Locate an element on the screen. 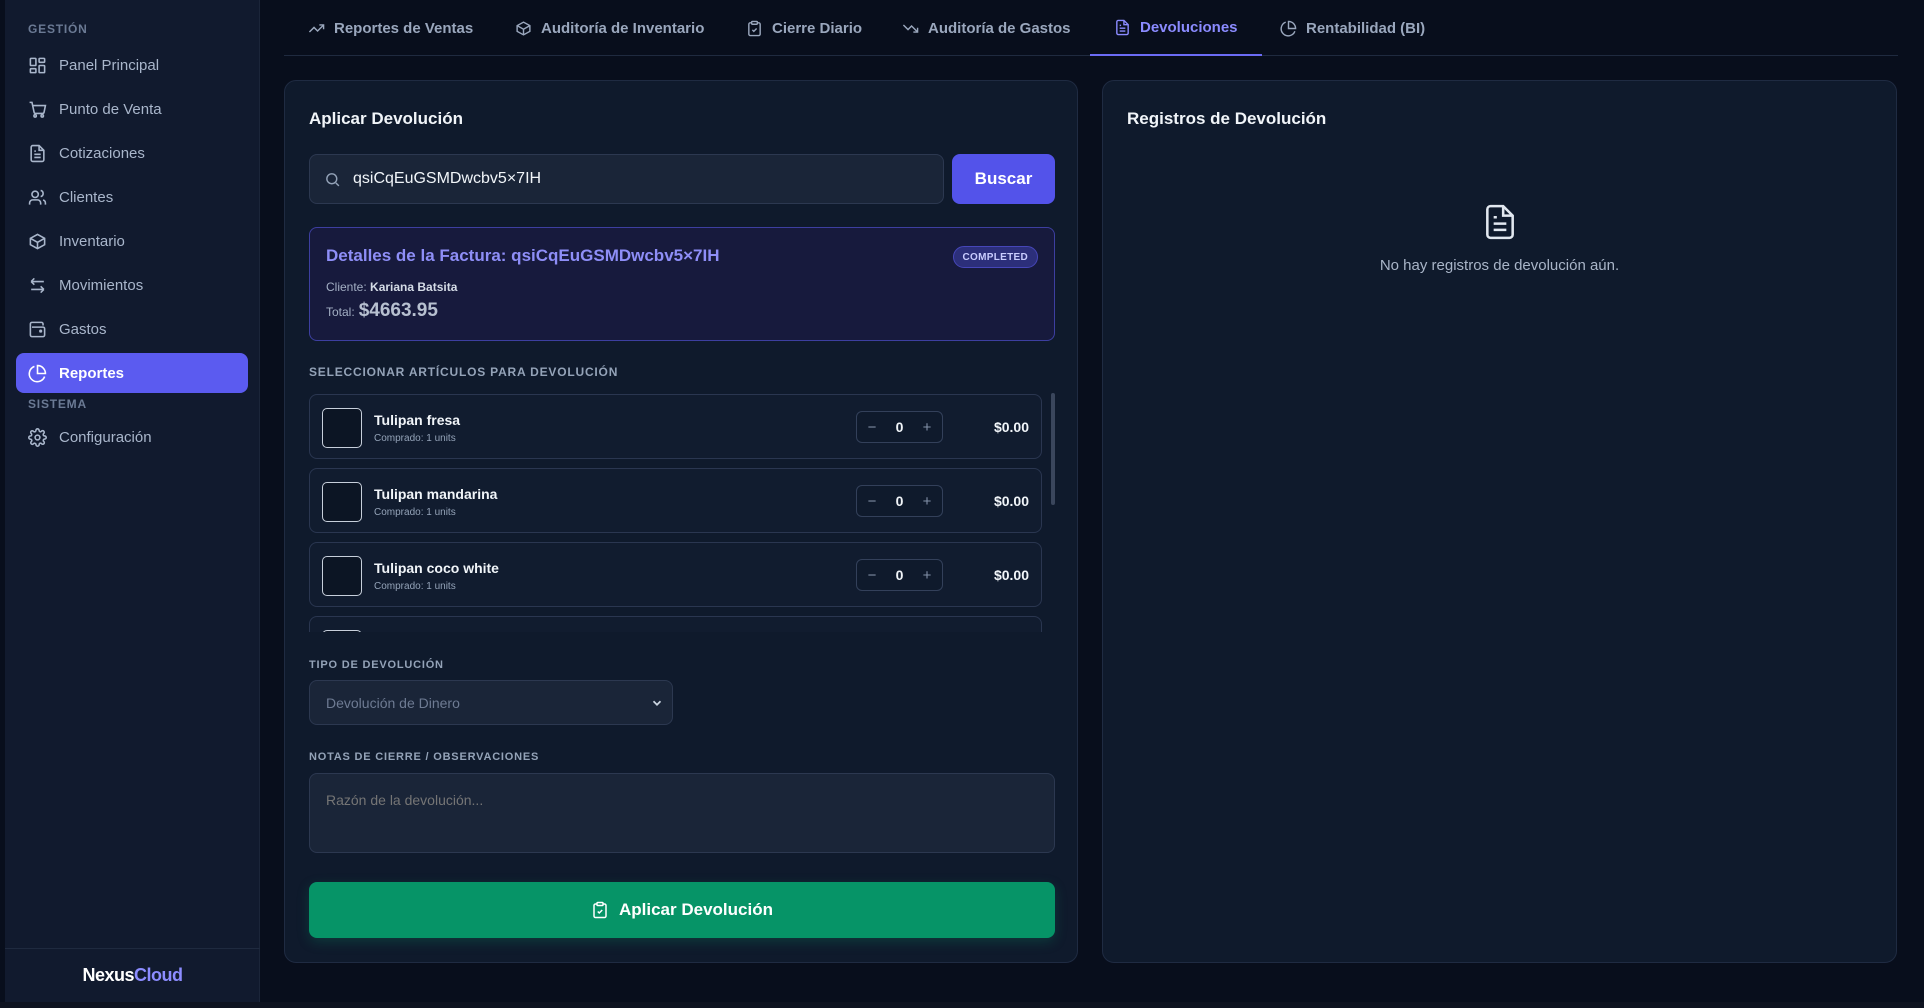 This screenshot has width=1924, height=1008. tab-auditoria-de-inventario: Auditoría de Inventario is located at coordinates (609, 28).